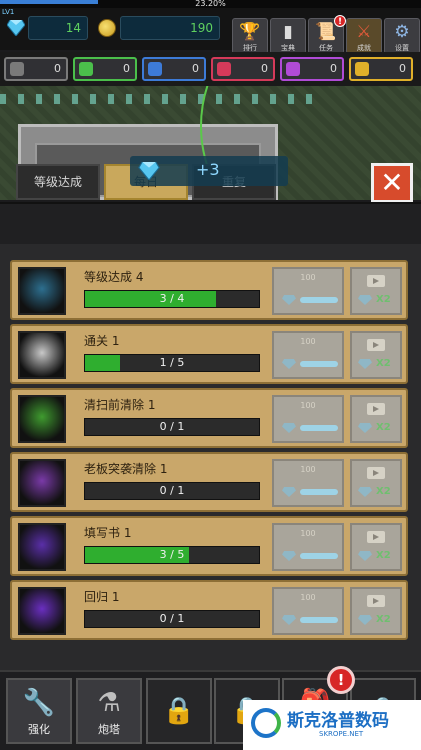  What do you see at coordinates (39, 703) in the screenshot?
I see `wrench-icon: 🔧` at bounding box center [39, 703].